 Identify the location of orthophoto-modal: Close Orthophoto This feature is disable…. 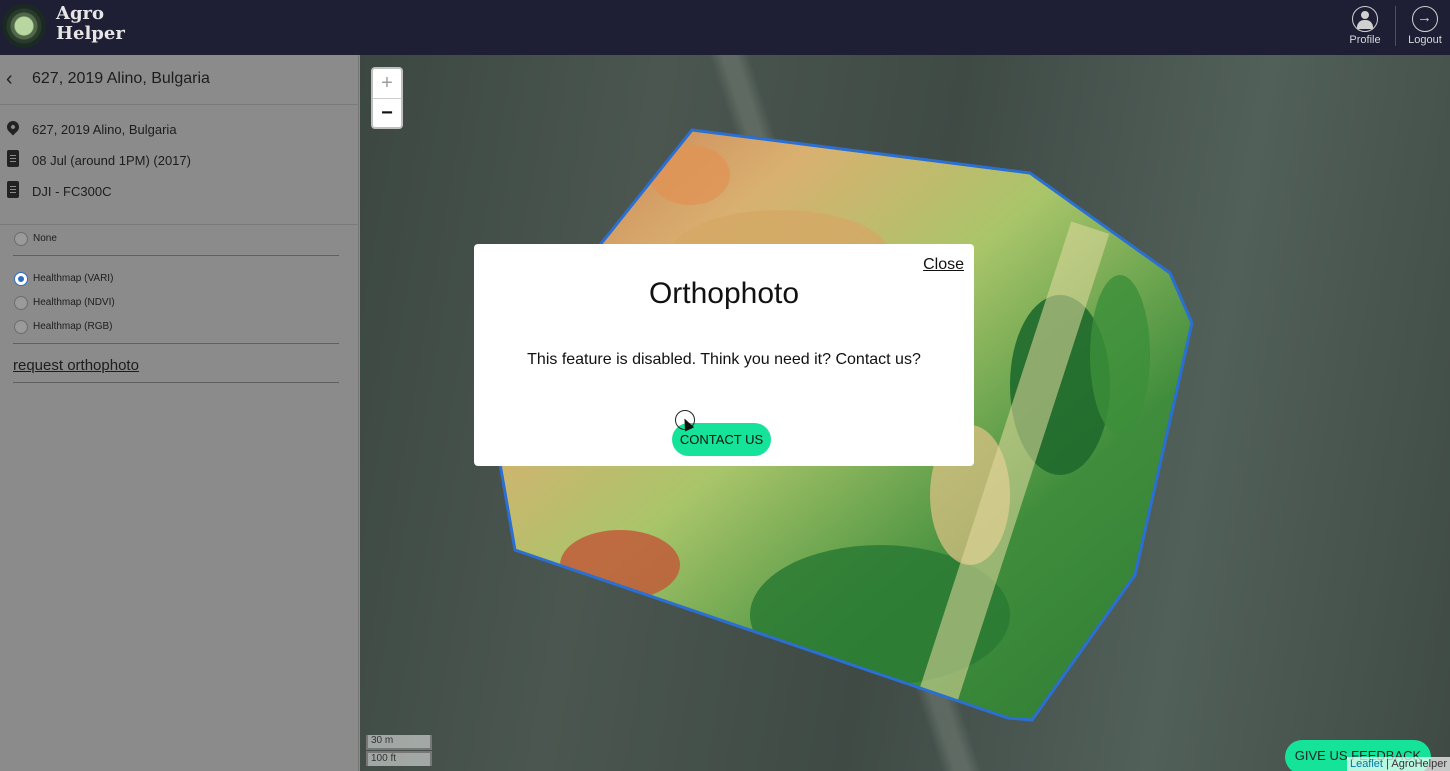
(724, 355).